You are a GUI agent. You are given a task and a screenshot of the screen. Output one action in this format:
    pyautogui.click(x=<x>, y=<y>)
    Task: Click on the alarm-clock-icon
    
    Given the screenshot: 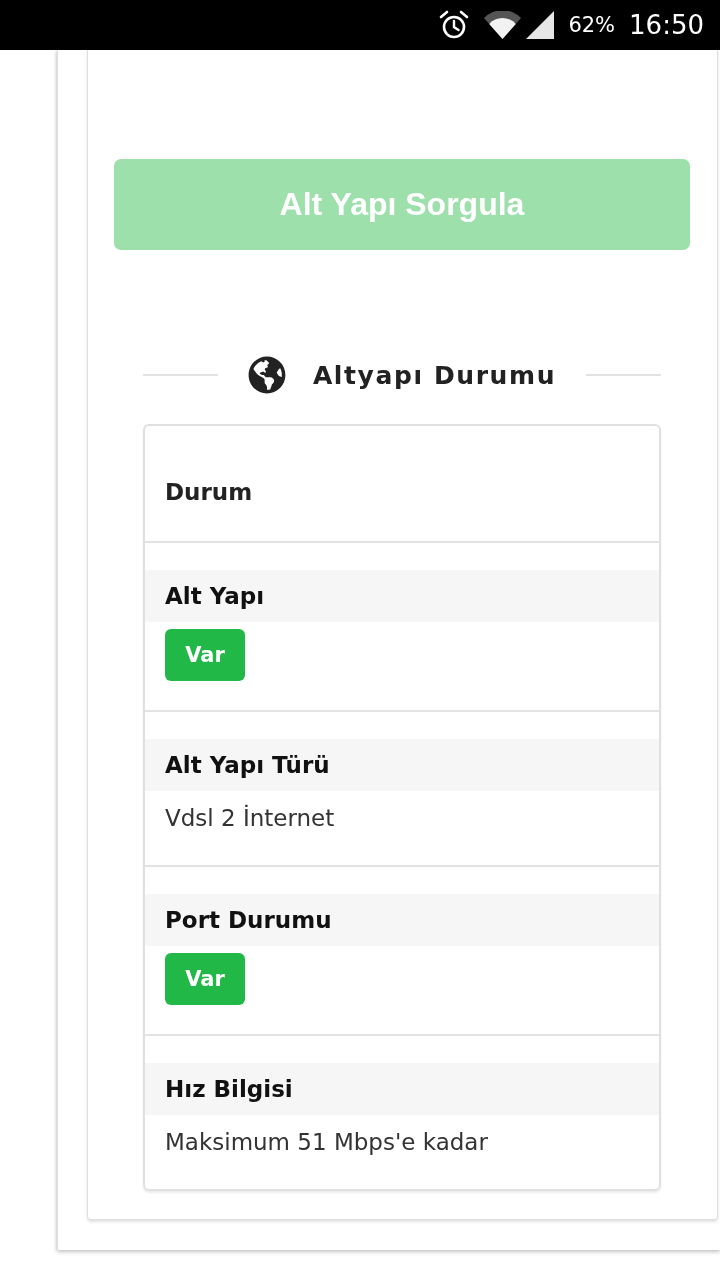 What is the action you would take?
    pyautogui.click(x=454, y=25)
    